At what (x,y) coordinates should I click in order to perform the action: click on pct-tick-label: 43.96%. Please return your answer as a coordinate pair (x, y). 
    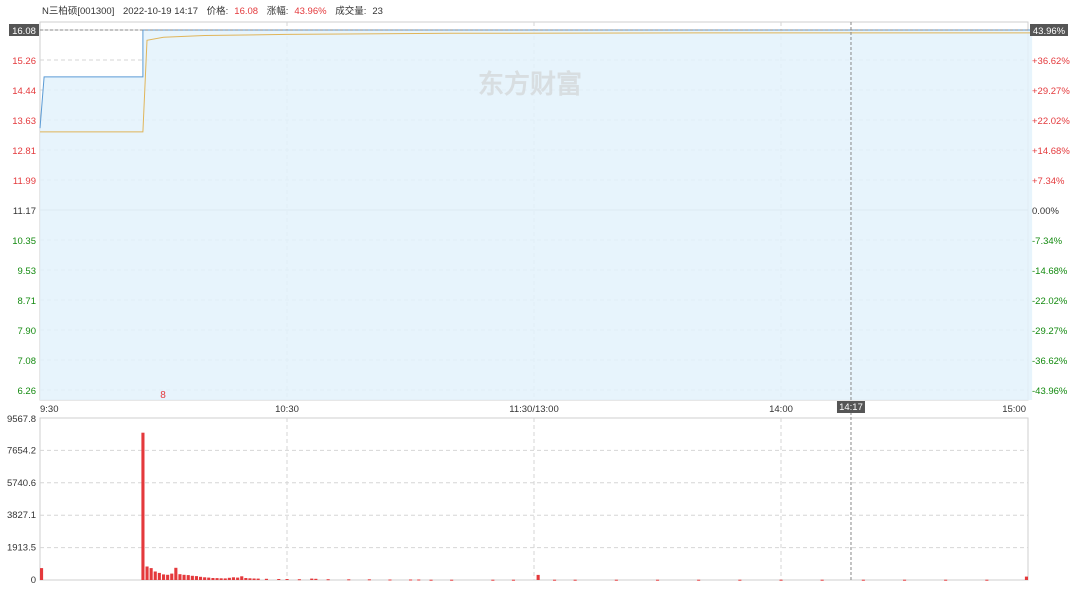
    Looking at the image, I should click on (1049, 31).